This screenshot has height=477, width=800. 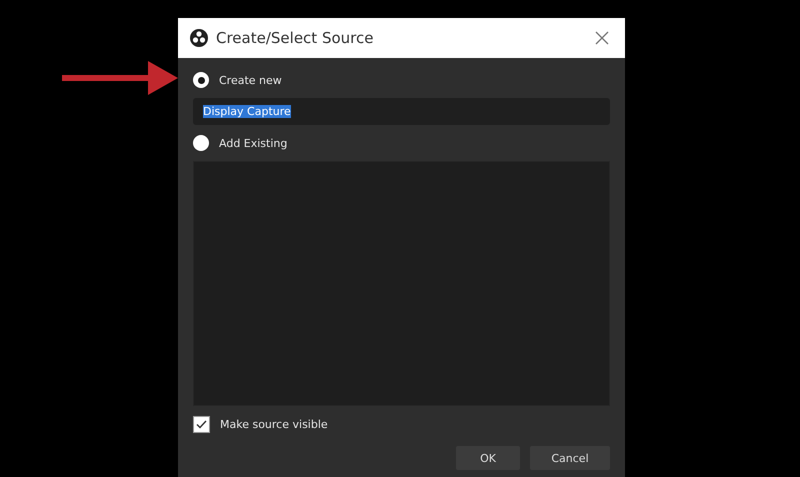 I want to click on cancel-button: Cancel, so click(x=570, y=458).